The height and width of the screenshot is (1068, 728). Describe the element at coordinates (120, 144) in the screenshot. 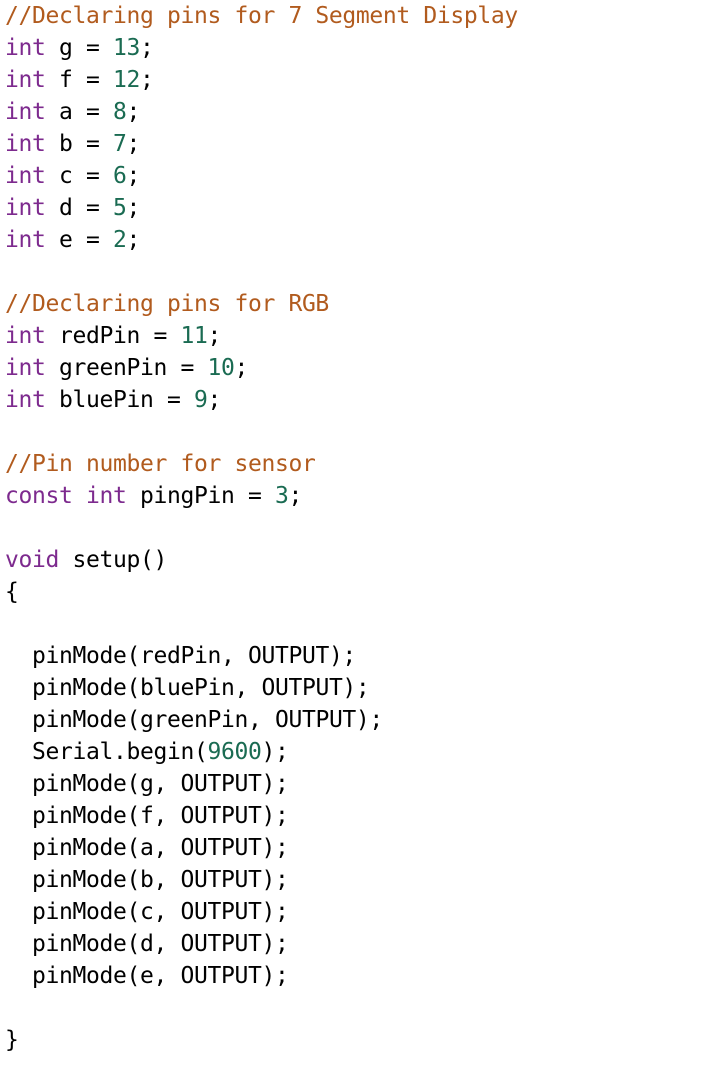

I see `code-token-number: 7` at that location.